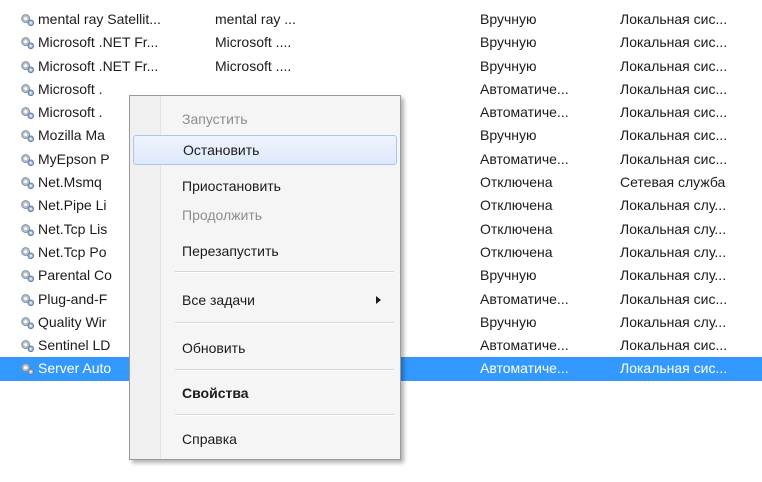  Describe the element at coordinates (265, 150) in the screenshot. I see `menu-item-stop: Остановить` at that location.